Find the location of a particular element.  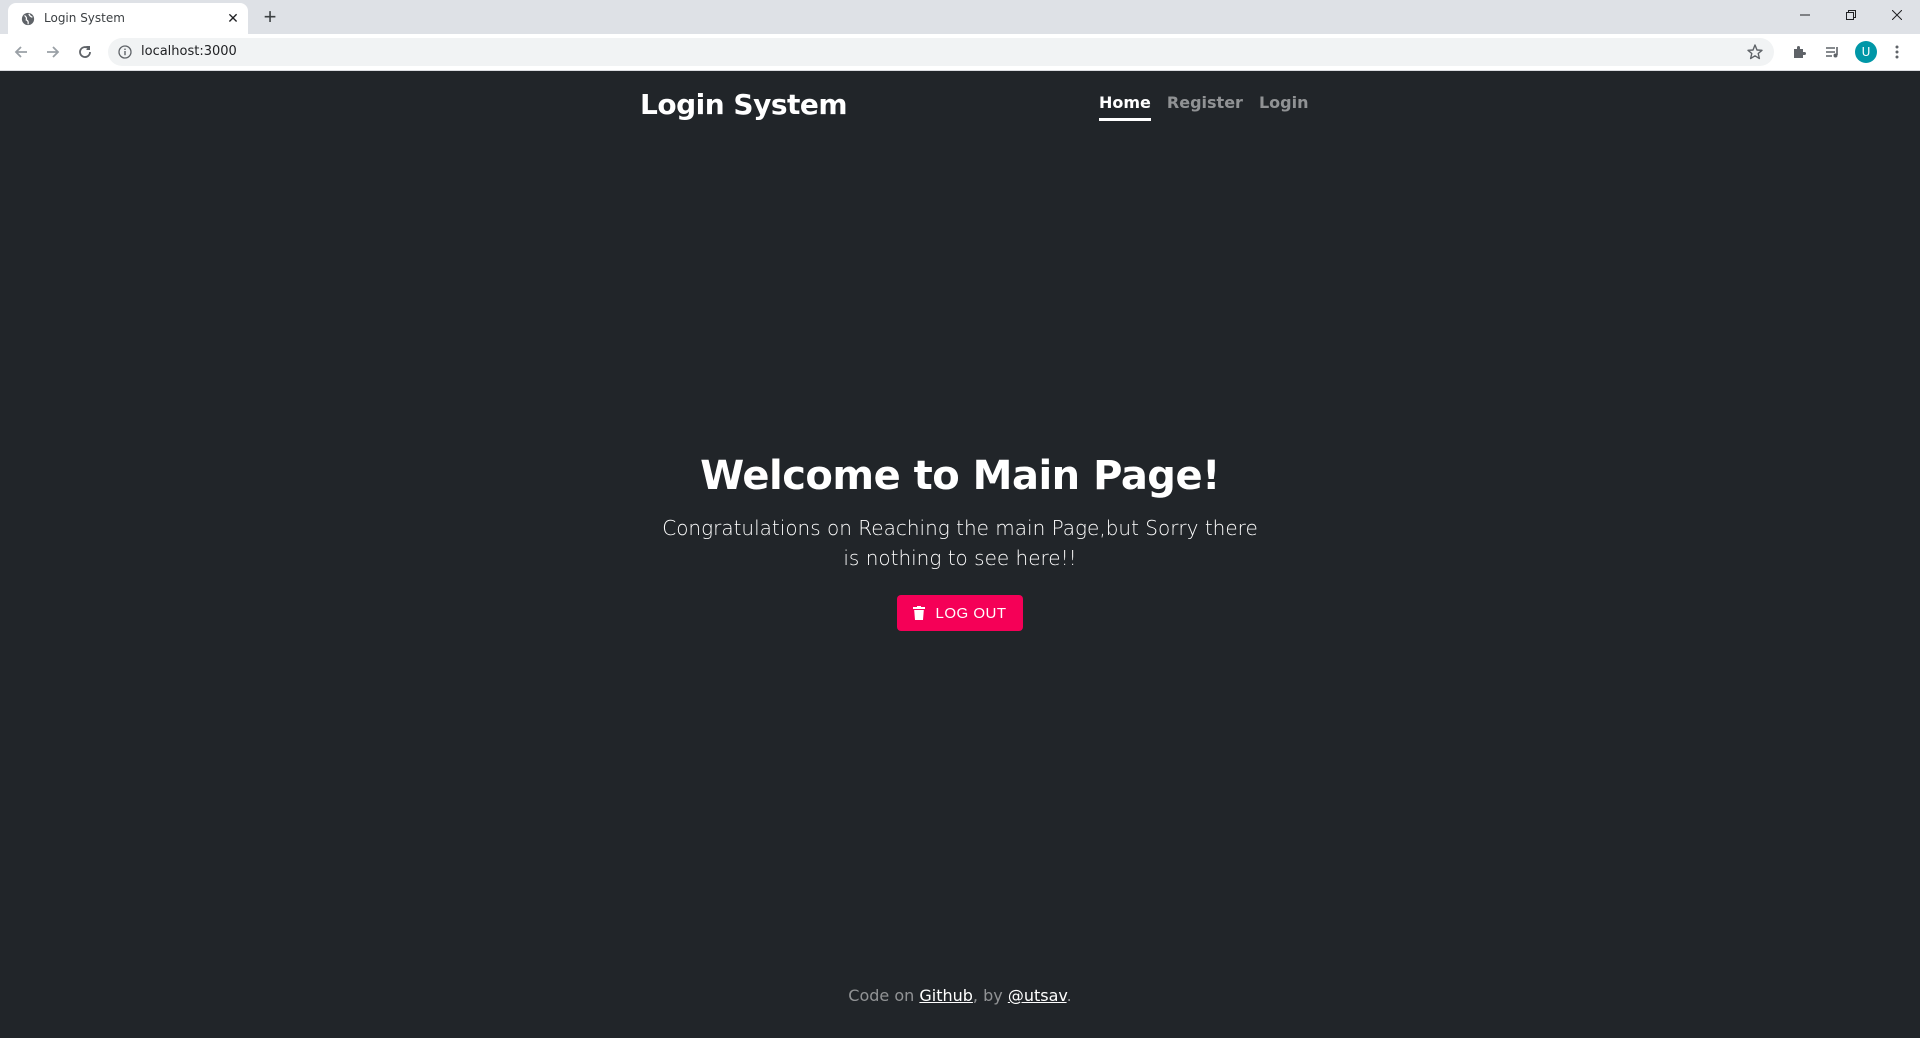

restore-button is located at coordinates (1851, 15).